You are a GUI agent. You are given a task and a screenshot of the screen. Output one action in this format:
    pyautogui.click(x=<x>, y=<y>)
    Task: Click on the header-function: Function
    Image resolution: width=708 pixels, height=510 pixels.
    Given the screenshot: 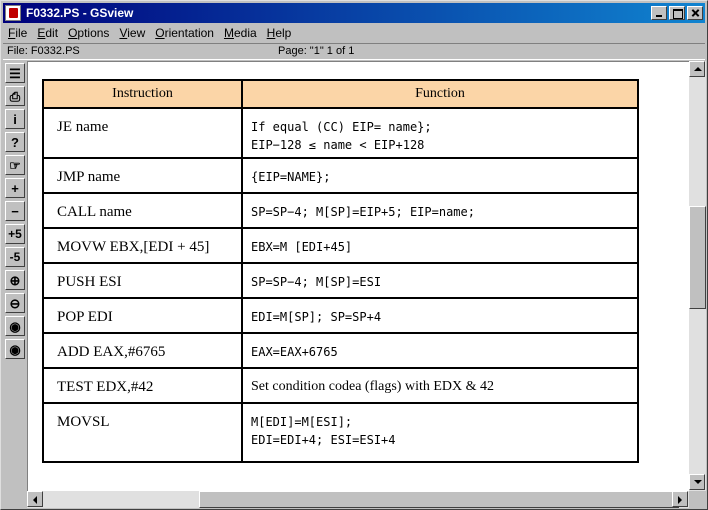 What is the action you would take?
    pyautogui.click(x=440, y=94)
    